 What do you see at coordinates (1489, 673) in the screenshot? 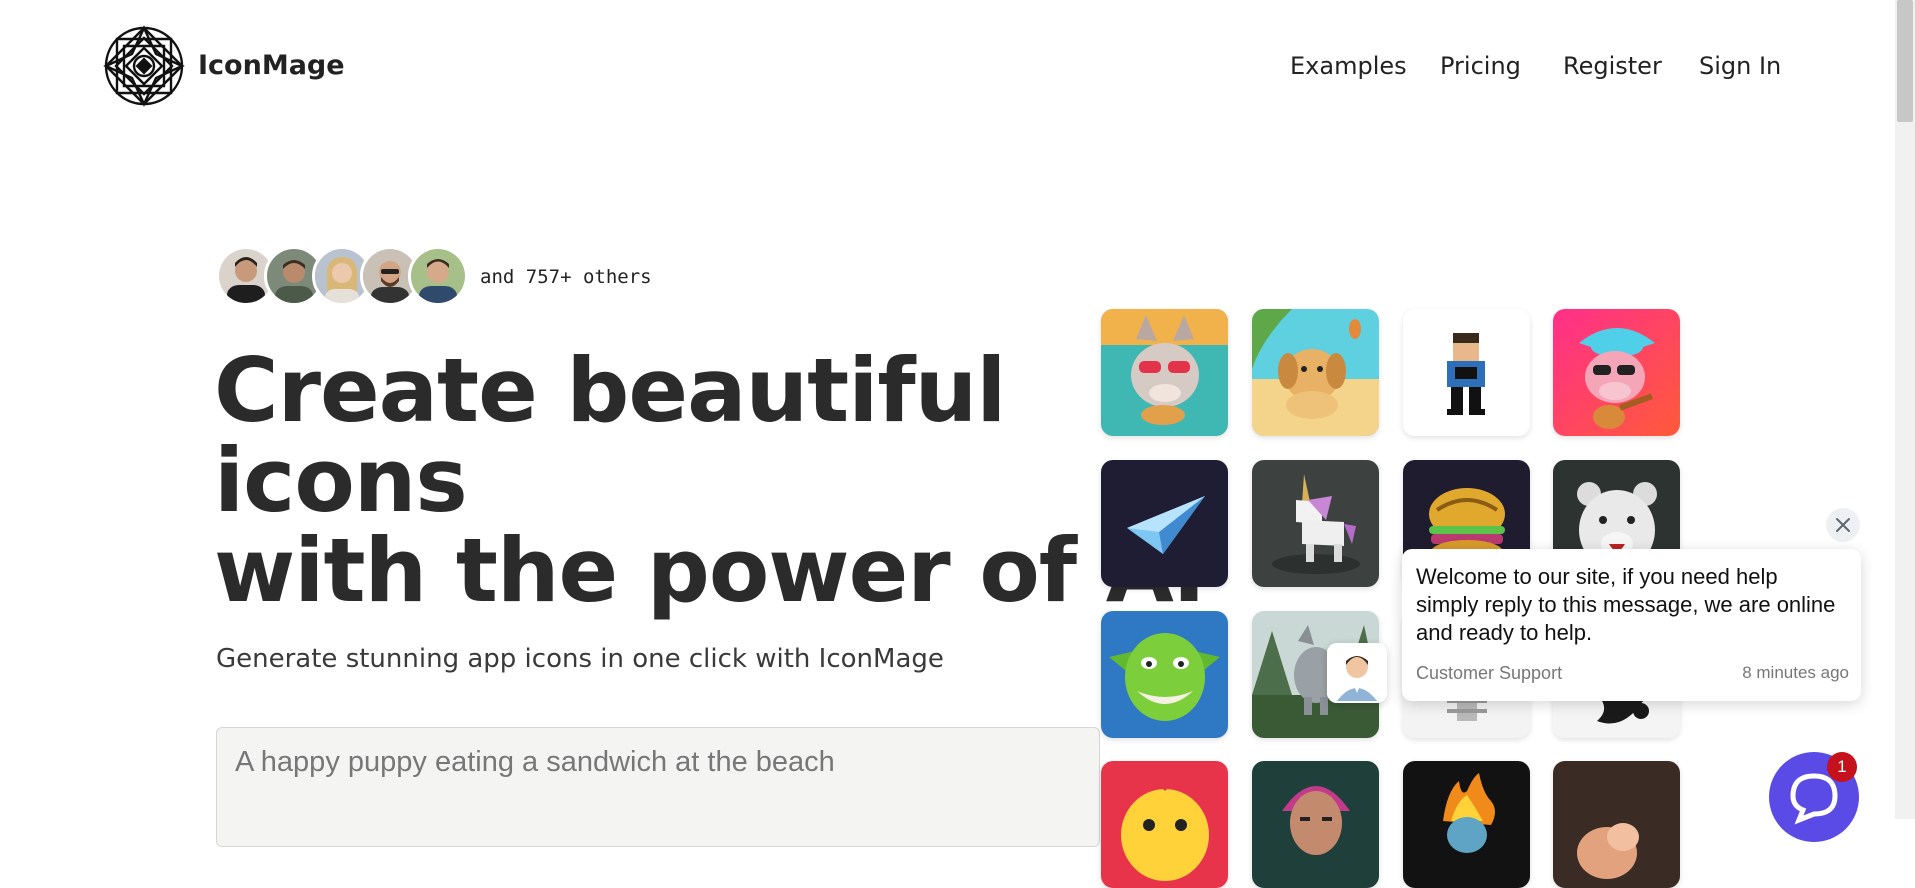
I see `chat-sender: Customer Support` at bounding box center [1489, 673].